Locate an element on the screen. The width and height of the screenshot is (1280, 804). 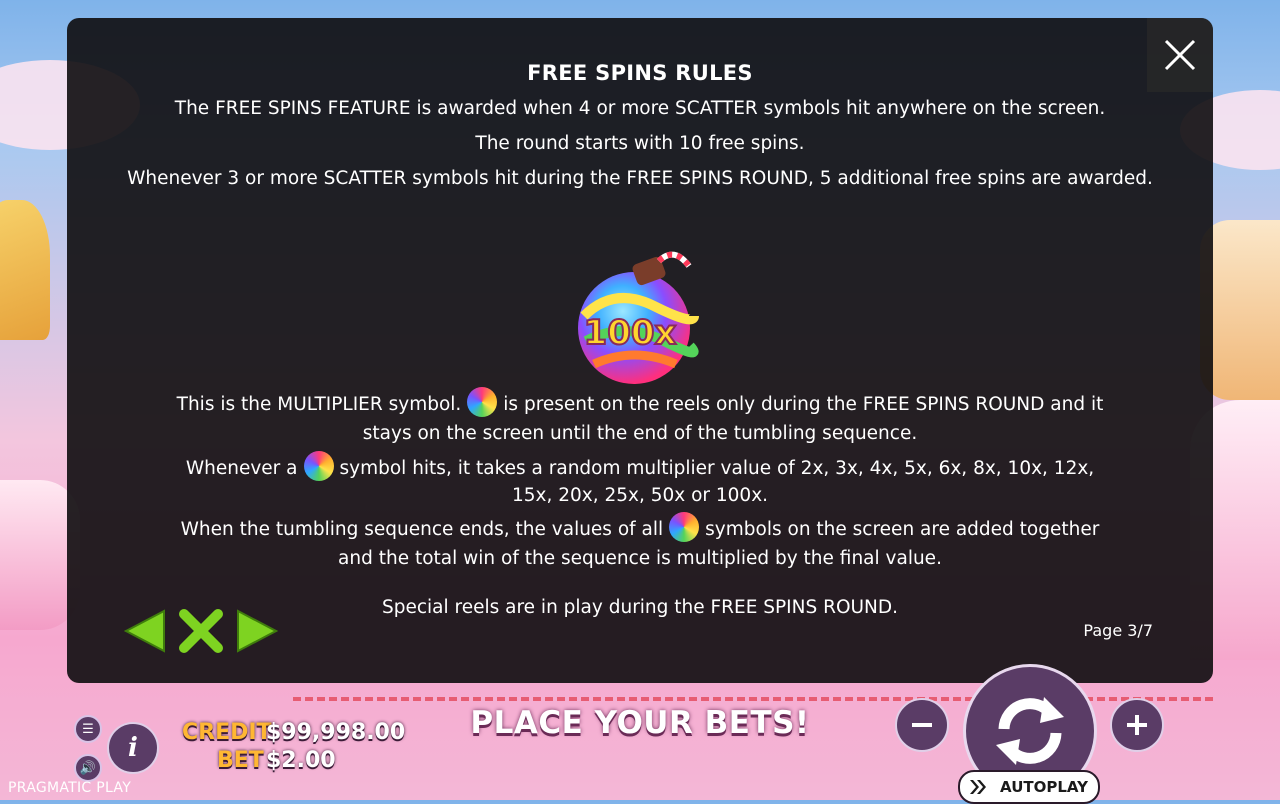
next-arrow-icon is located at coordinates (257, 631).